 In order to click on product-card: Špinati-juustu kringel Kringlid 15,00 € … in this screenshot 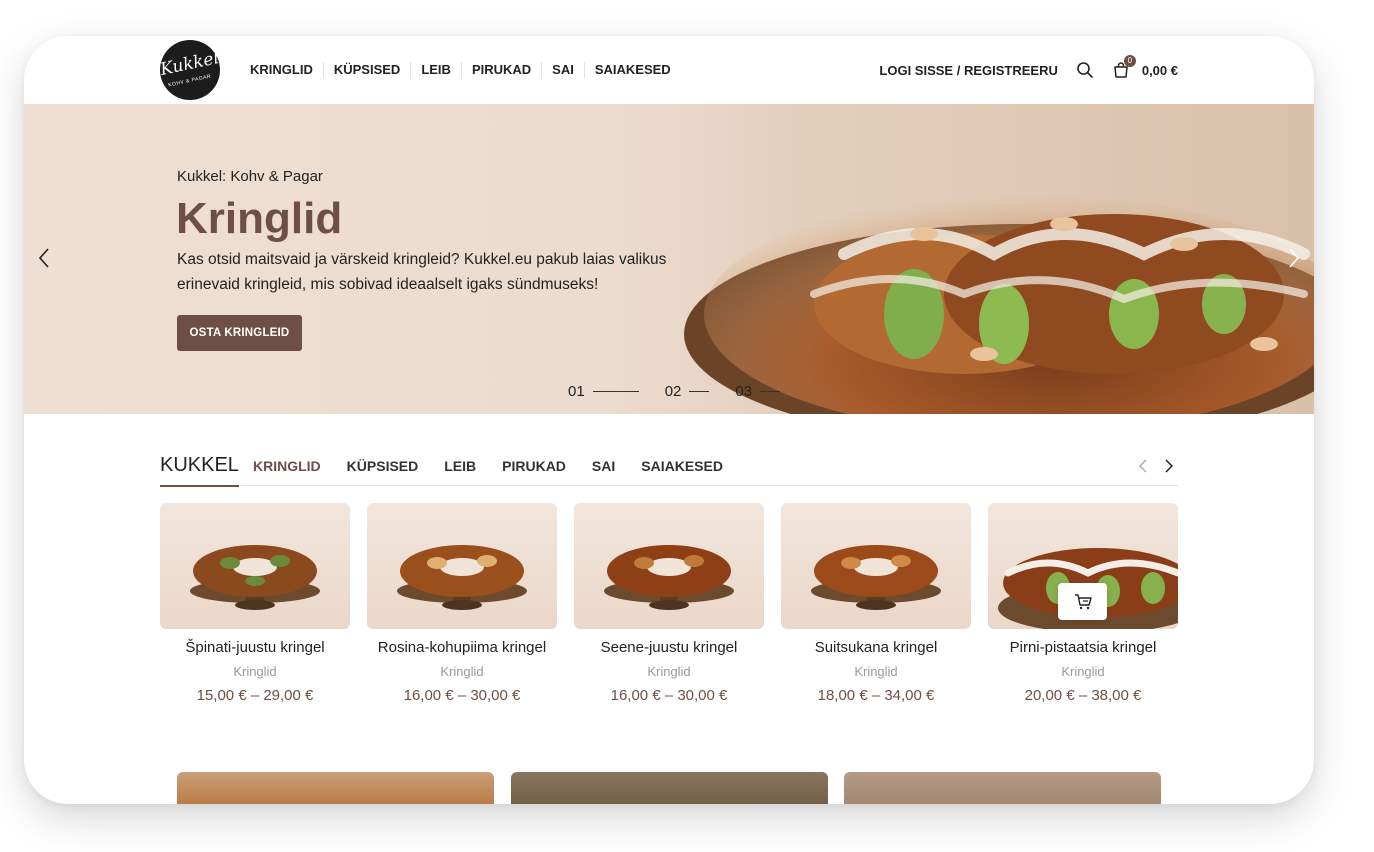, I will do `click(255, 603)`.